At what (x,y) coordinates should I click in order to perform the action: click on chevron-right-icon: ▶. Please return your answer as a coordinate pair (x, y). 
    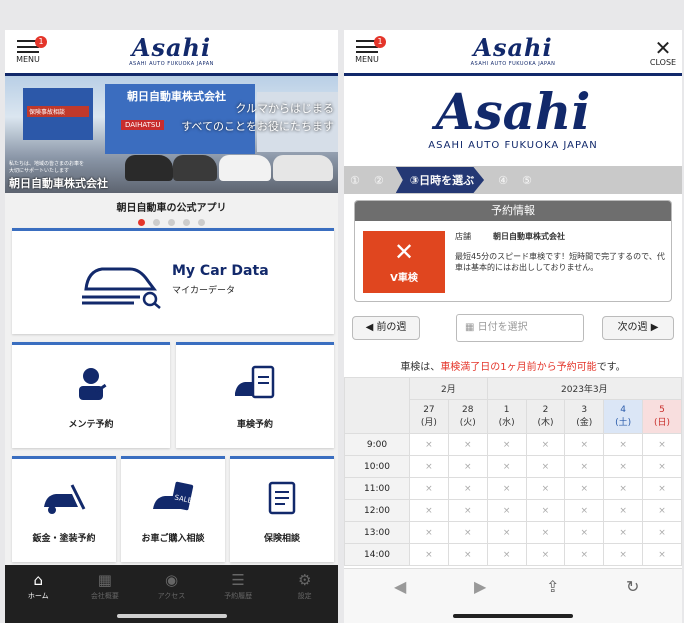
    Looking at the image, I should click on (653, 327).